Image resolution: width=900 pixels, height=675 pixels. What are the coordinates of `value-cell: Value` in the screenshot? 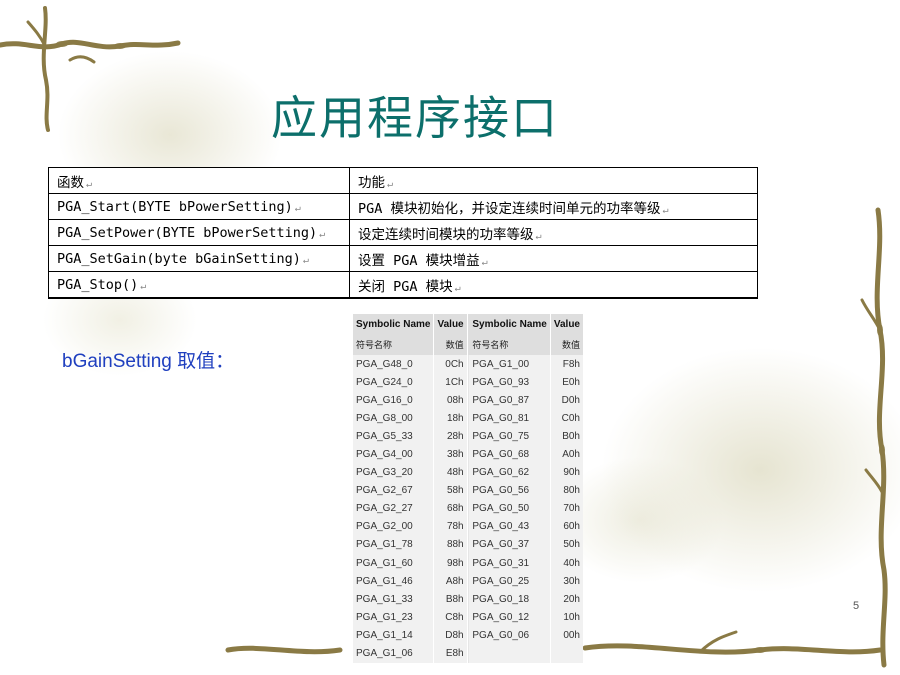 It's located at (450, 324).